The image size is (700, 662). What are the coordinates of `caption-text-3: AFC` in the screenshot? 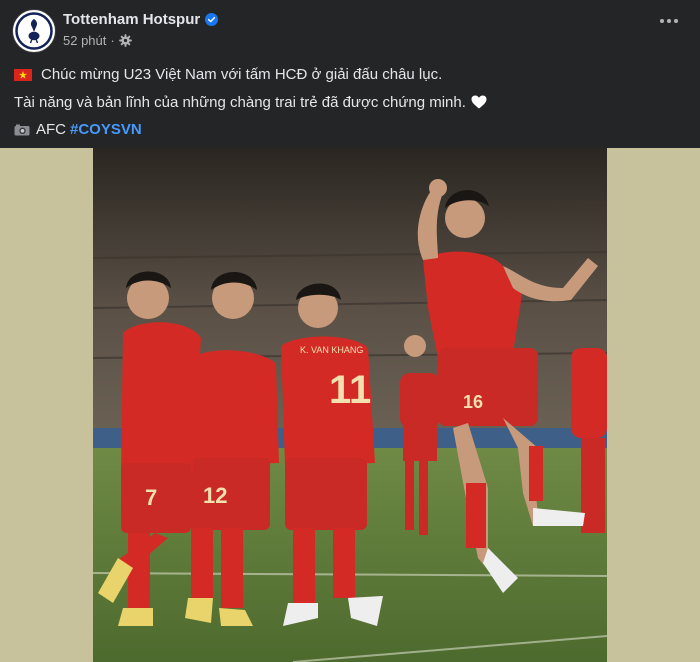 It's located at (51, 129).